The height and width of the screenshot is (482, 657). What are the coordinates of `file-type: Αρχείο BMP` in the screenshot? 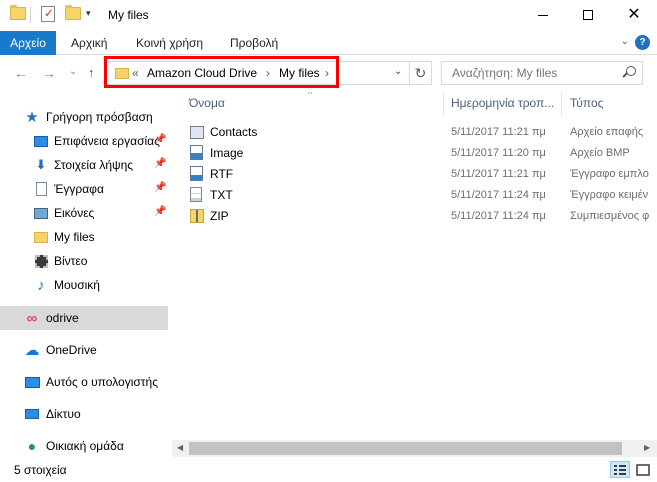 It's located at (600, 153).